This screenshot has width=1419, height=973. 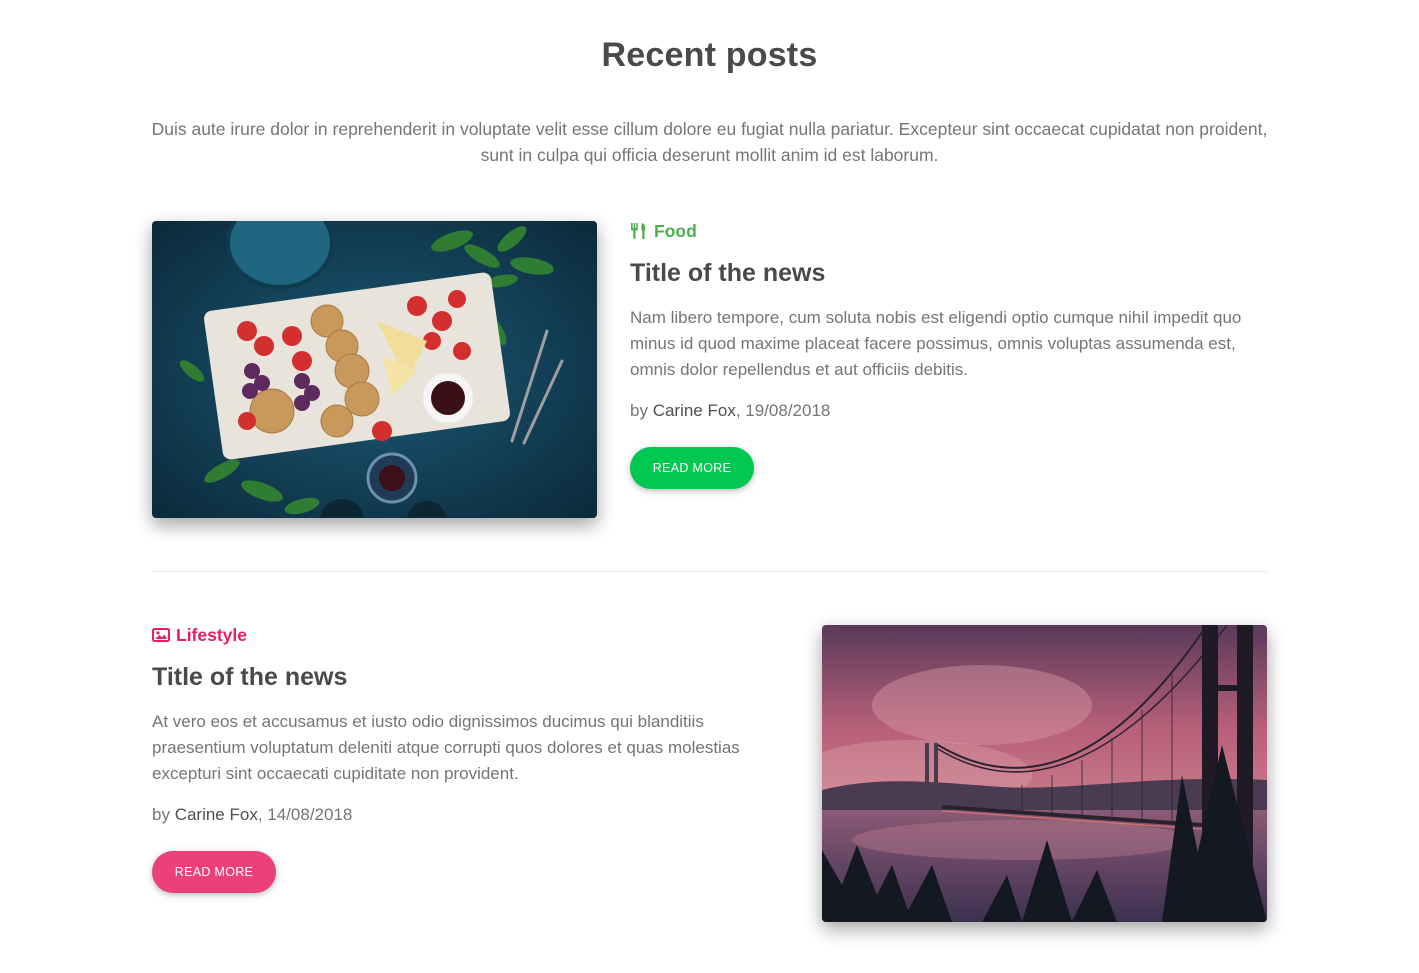 I want to click on bridge-photo, so click(x=1044, y=773).